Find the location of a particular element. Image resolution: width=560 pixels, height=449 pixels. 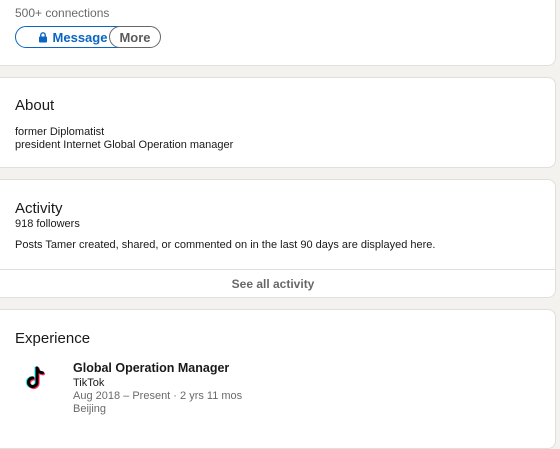

see-all-activity-button: See all activity is located at coordinates (277, 284).